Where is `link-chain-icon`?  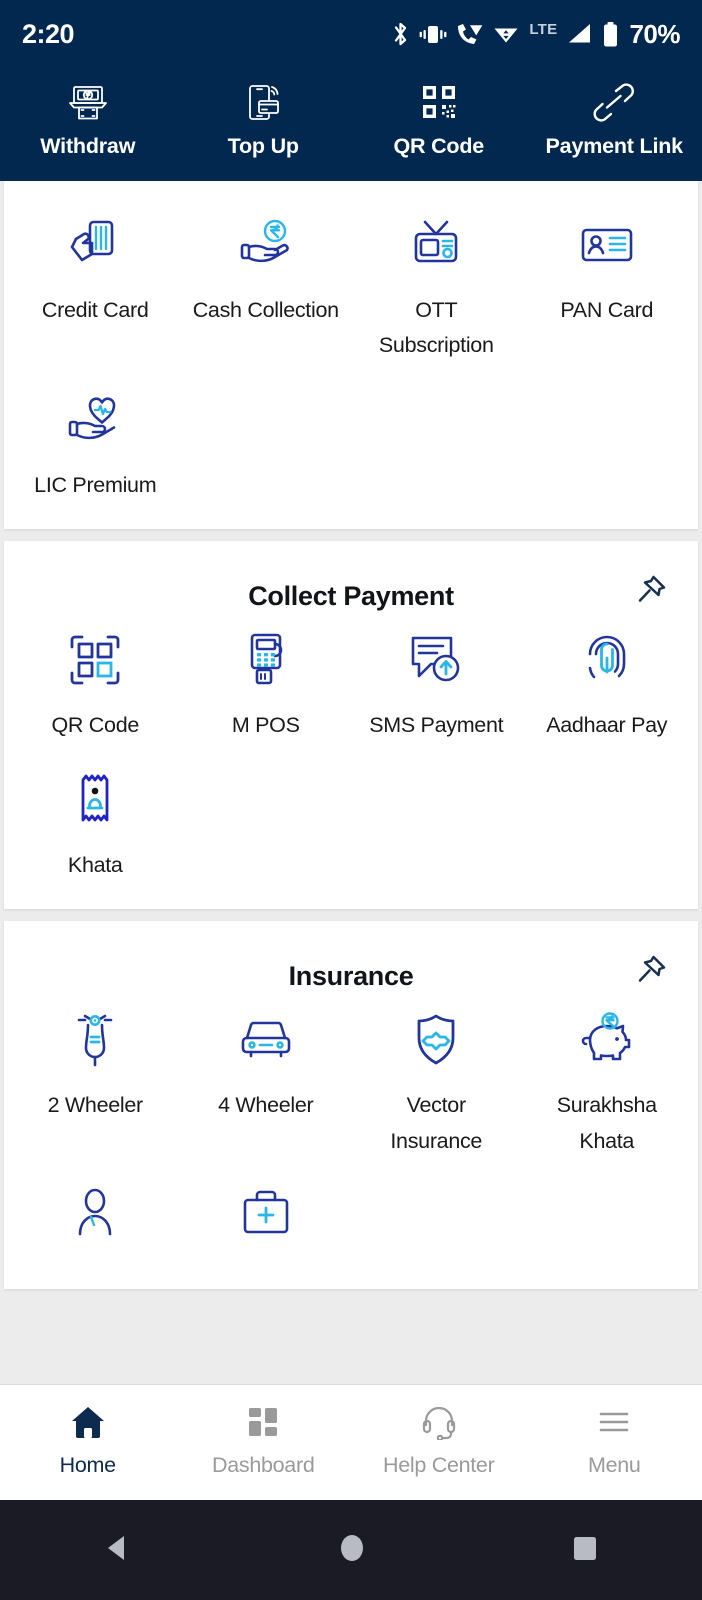
link-chain-icon is located at coordinates (614, 103).